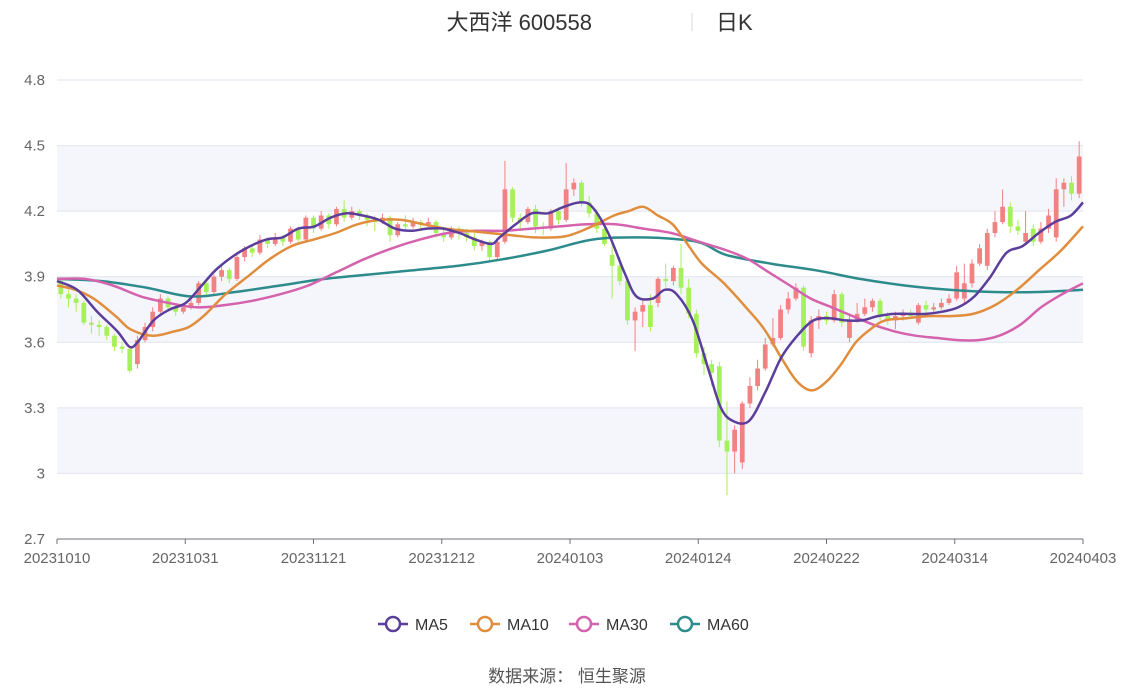  What do you see at coordinates (41, 473) in the screenshot?
I see `y-tick-label: 3` at bounding box center [41, 473].